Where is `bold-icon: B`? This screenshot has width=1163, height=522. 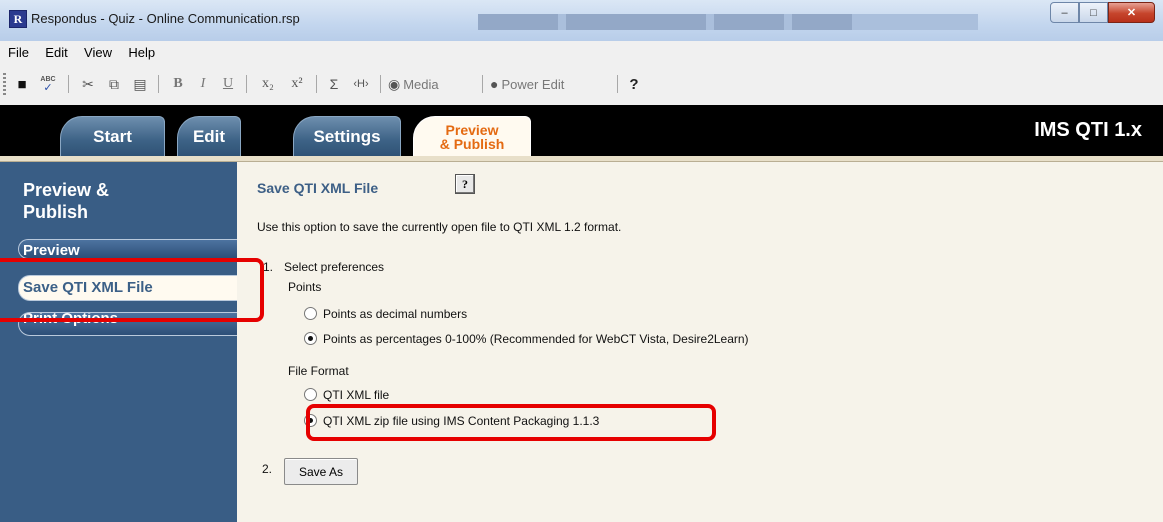 bold-icon: B is located at coordinates (178, 84).